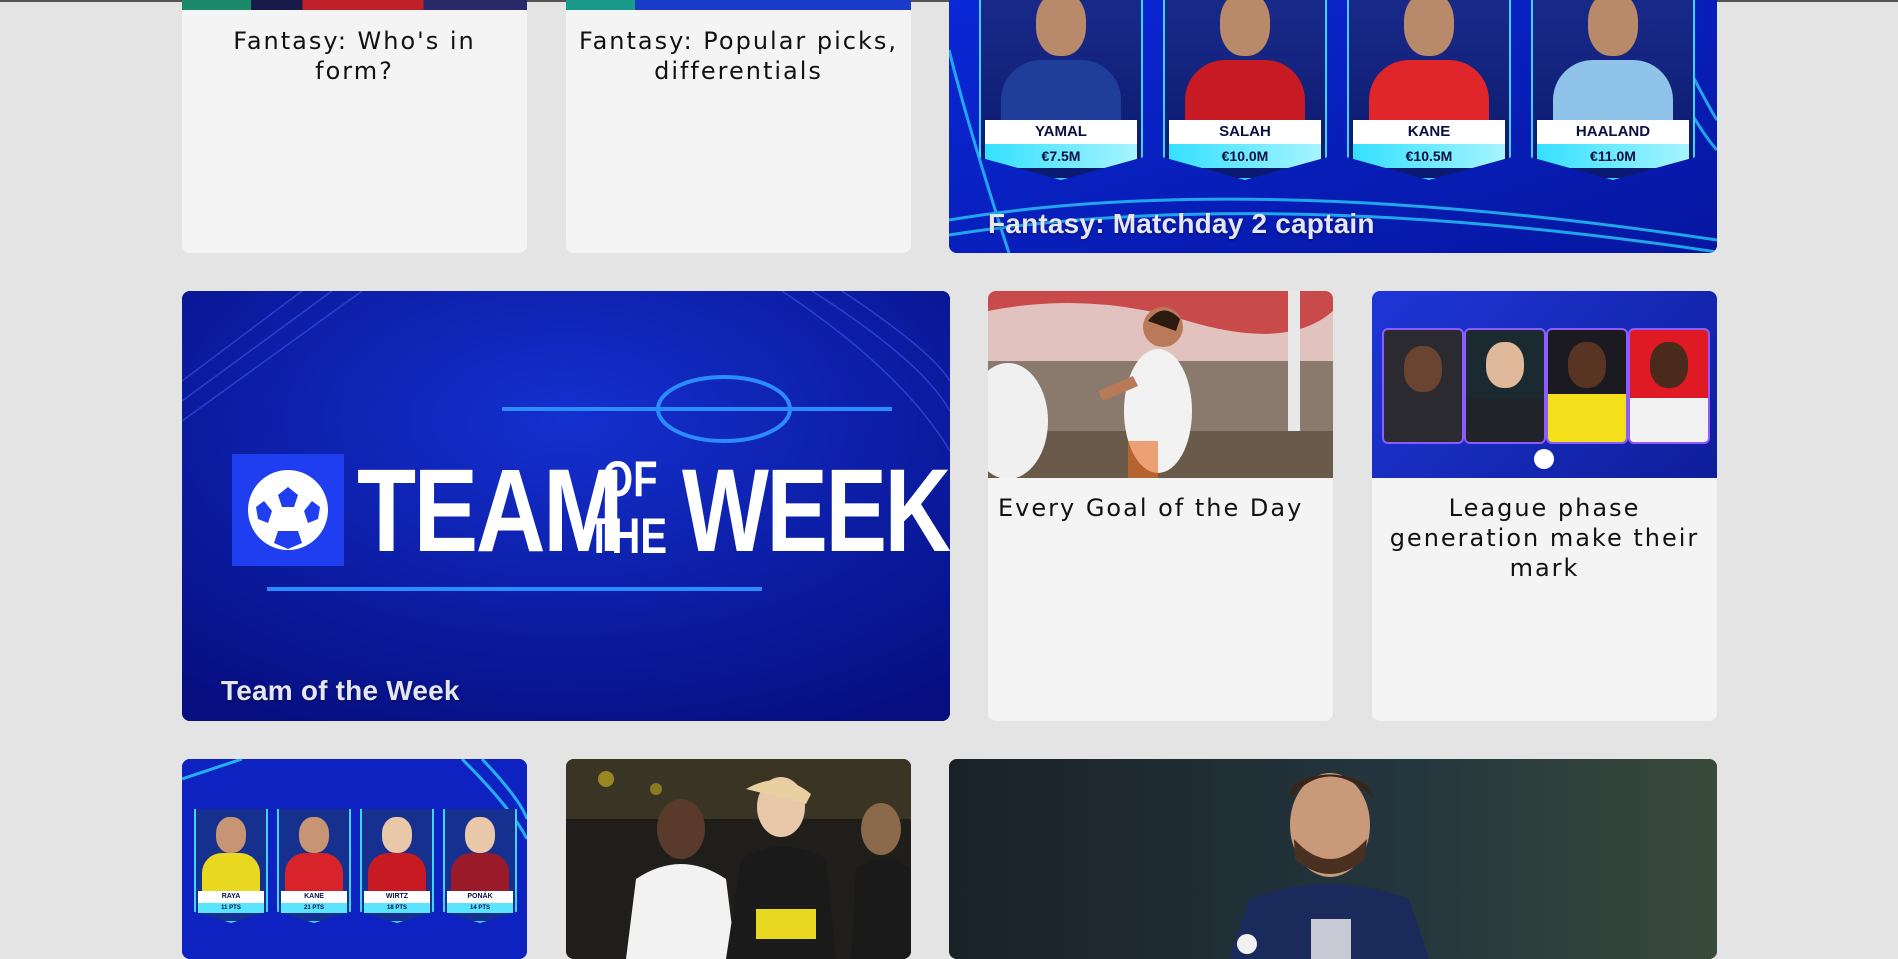  I want to click on player-card: RAYA 11 PTS, so click(231, 866).